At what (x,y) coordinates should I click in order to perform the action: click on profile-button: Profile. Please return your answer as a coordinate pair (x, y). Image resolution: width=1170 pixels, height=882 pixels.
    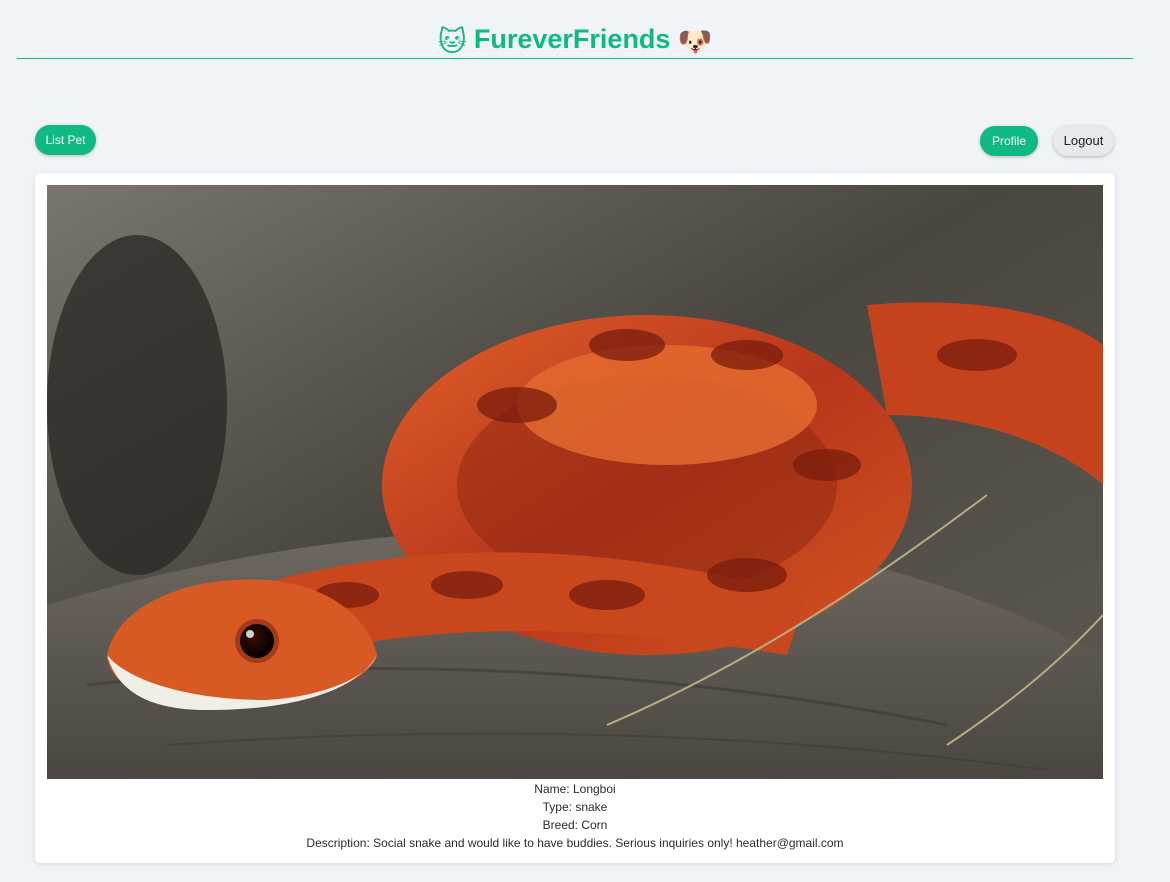
    Looking at the image, I should click on (1009, 141).